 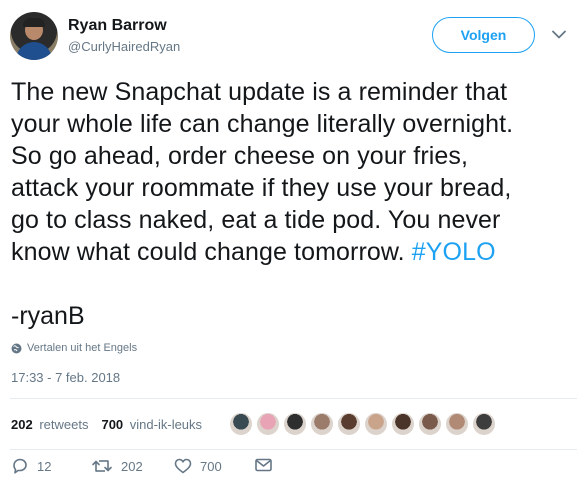 I want to click on heart-icon, so click(x=183, y=466).